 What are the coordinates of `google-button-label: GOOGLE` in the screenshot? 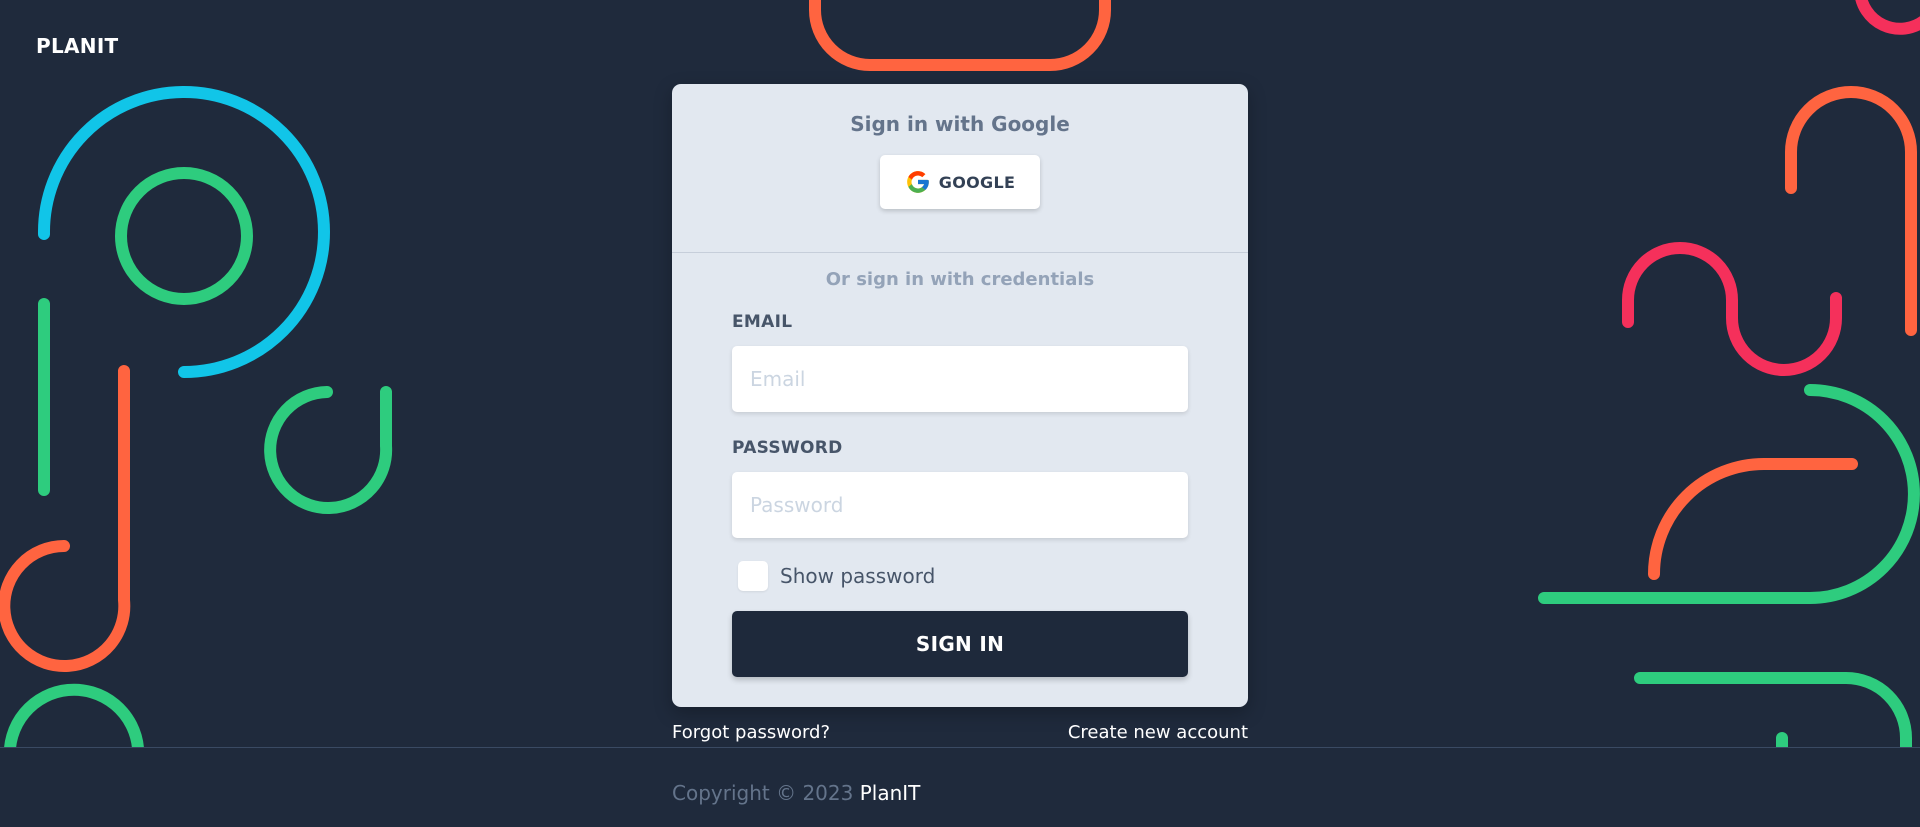 It's located at (977, 182).